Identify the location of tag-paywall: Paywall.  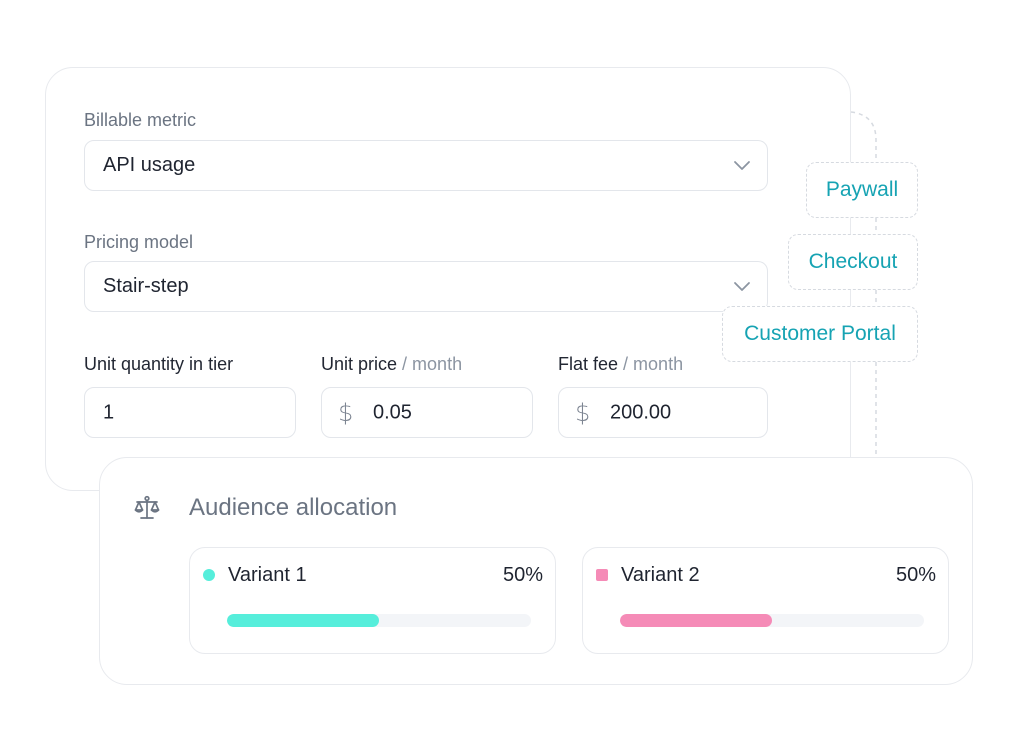
(862, 190).